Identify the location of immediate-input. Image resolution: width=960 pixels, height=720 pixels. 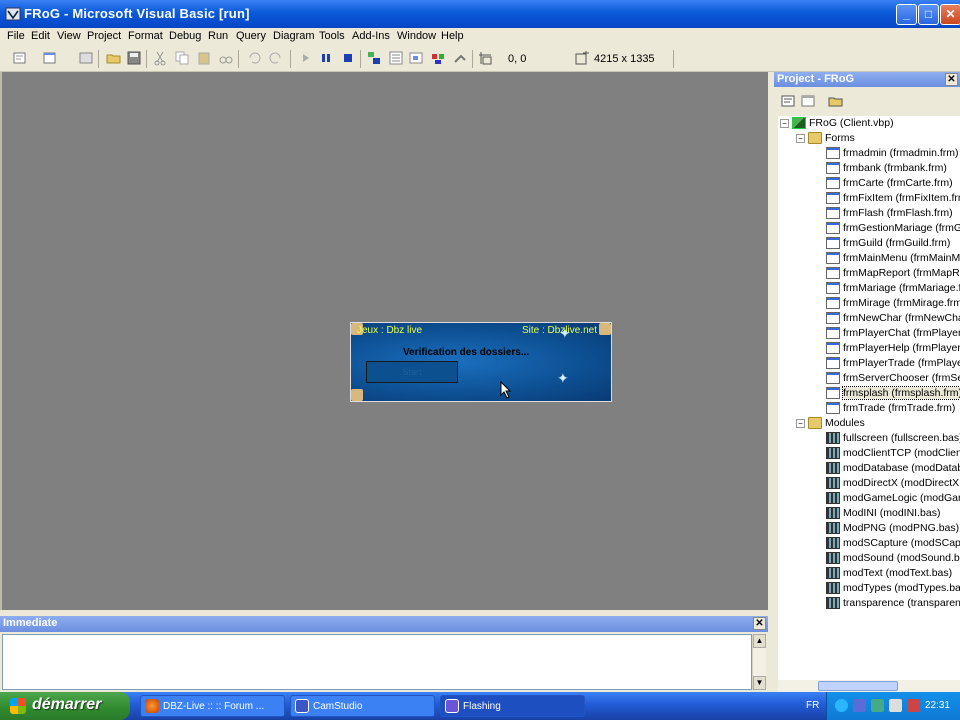
(377, 662).